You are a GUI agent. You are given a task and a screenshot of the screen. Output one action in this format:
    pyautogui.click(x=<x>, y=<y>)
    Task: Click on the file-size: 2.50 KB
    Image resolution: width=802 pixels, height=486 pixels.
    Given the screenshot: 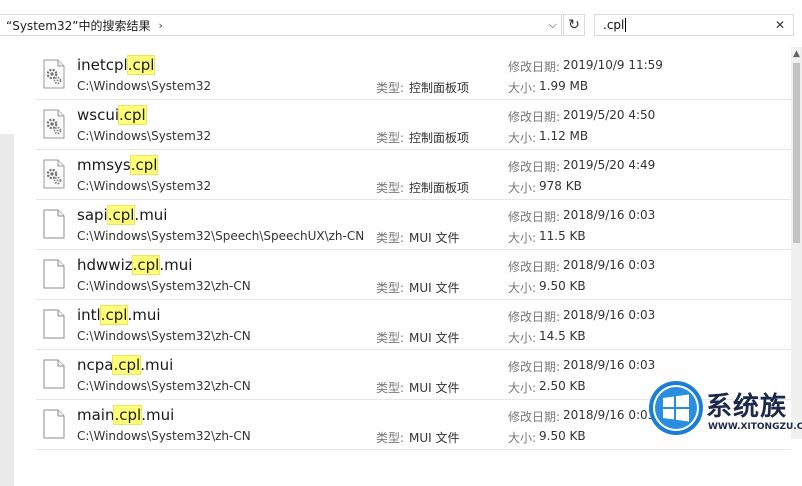 What is the action you would take?
    pyautogui.click(x=562, y=386)
    